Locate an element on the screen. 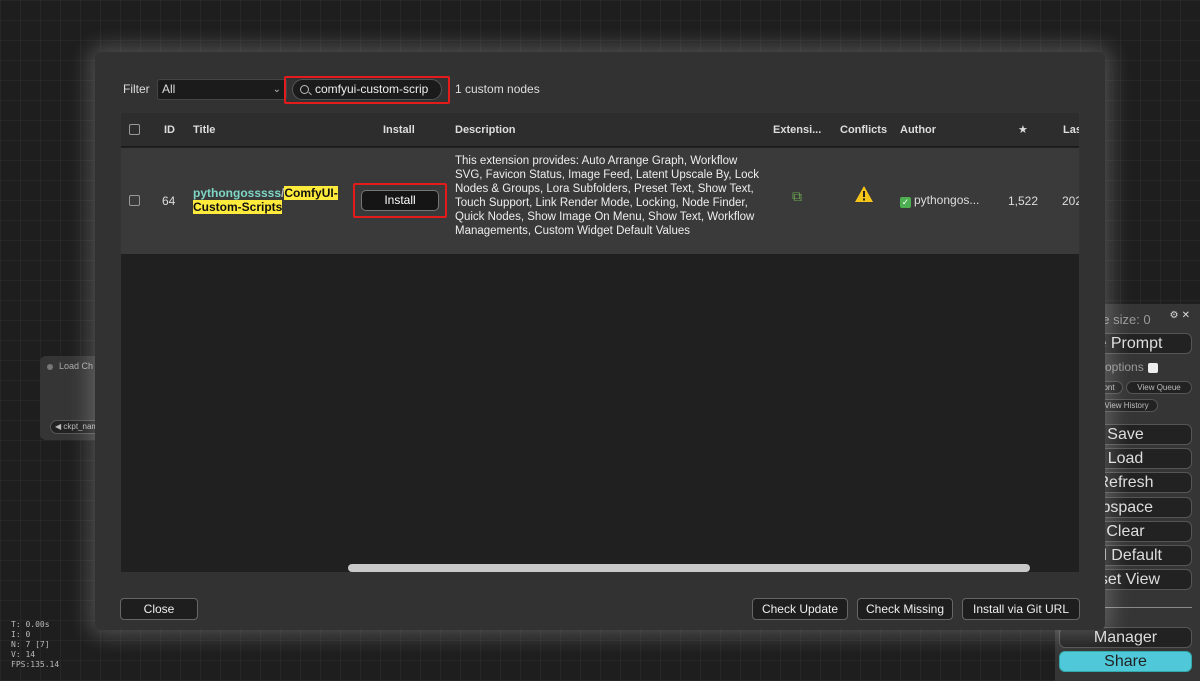 Image resolution: width=1200 pixels, height=681 pixels. star-count: 1,522 is located at coordinates (1023, 201).